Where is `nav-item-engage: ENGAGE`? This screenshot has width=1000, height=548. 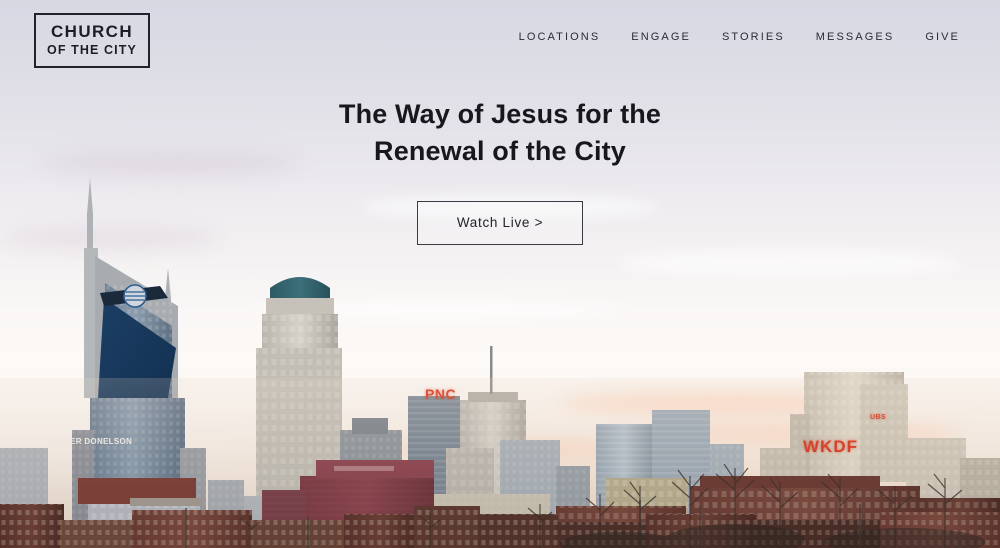
nav-item-engage: ENGAGE is located at coordinates (661, 37).